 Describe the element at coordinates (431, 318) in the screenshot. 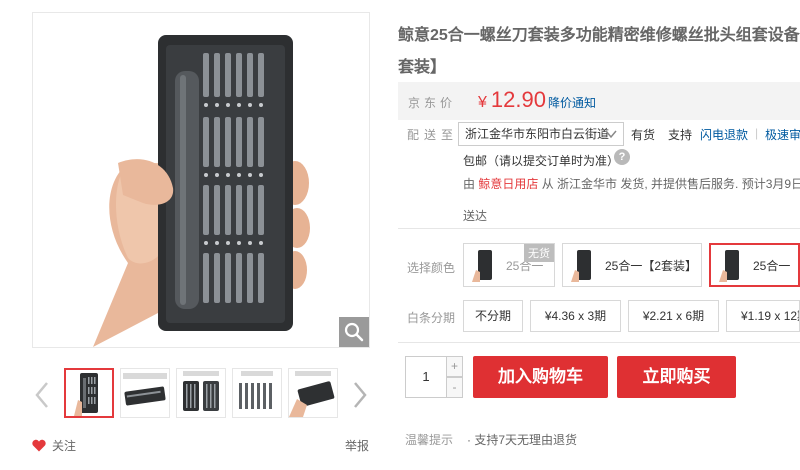

I see `installment-label: 白条分期` at that location.